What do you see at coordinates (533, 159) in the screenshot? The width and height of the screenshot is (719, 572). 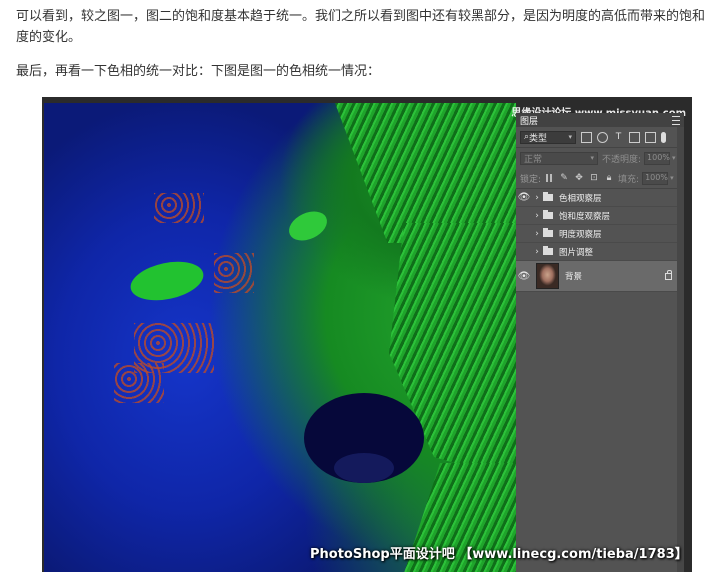 I see `blend-mode-value: 正常` at bounding box center [533, 159].